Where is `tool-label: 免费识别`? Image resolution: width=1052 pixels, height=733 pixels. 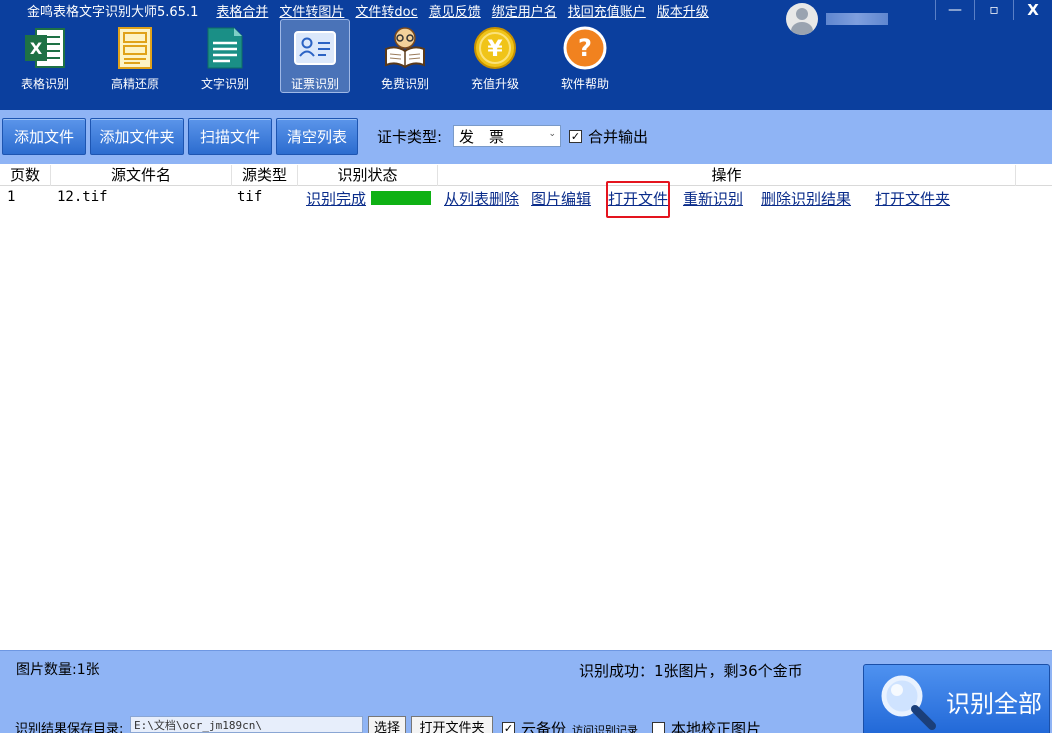
tool-label: 免费识别 is located at coordinates (404, 84).